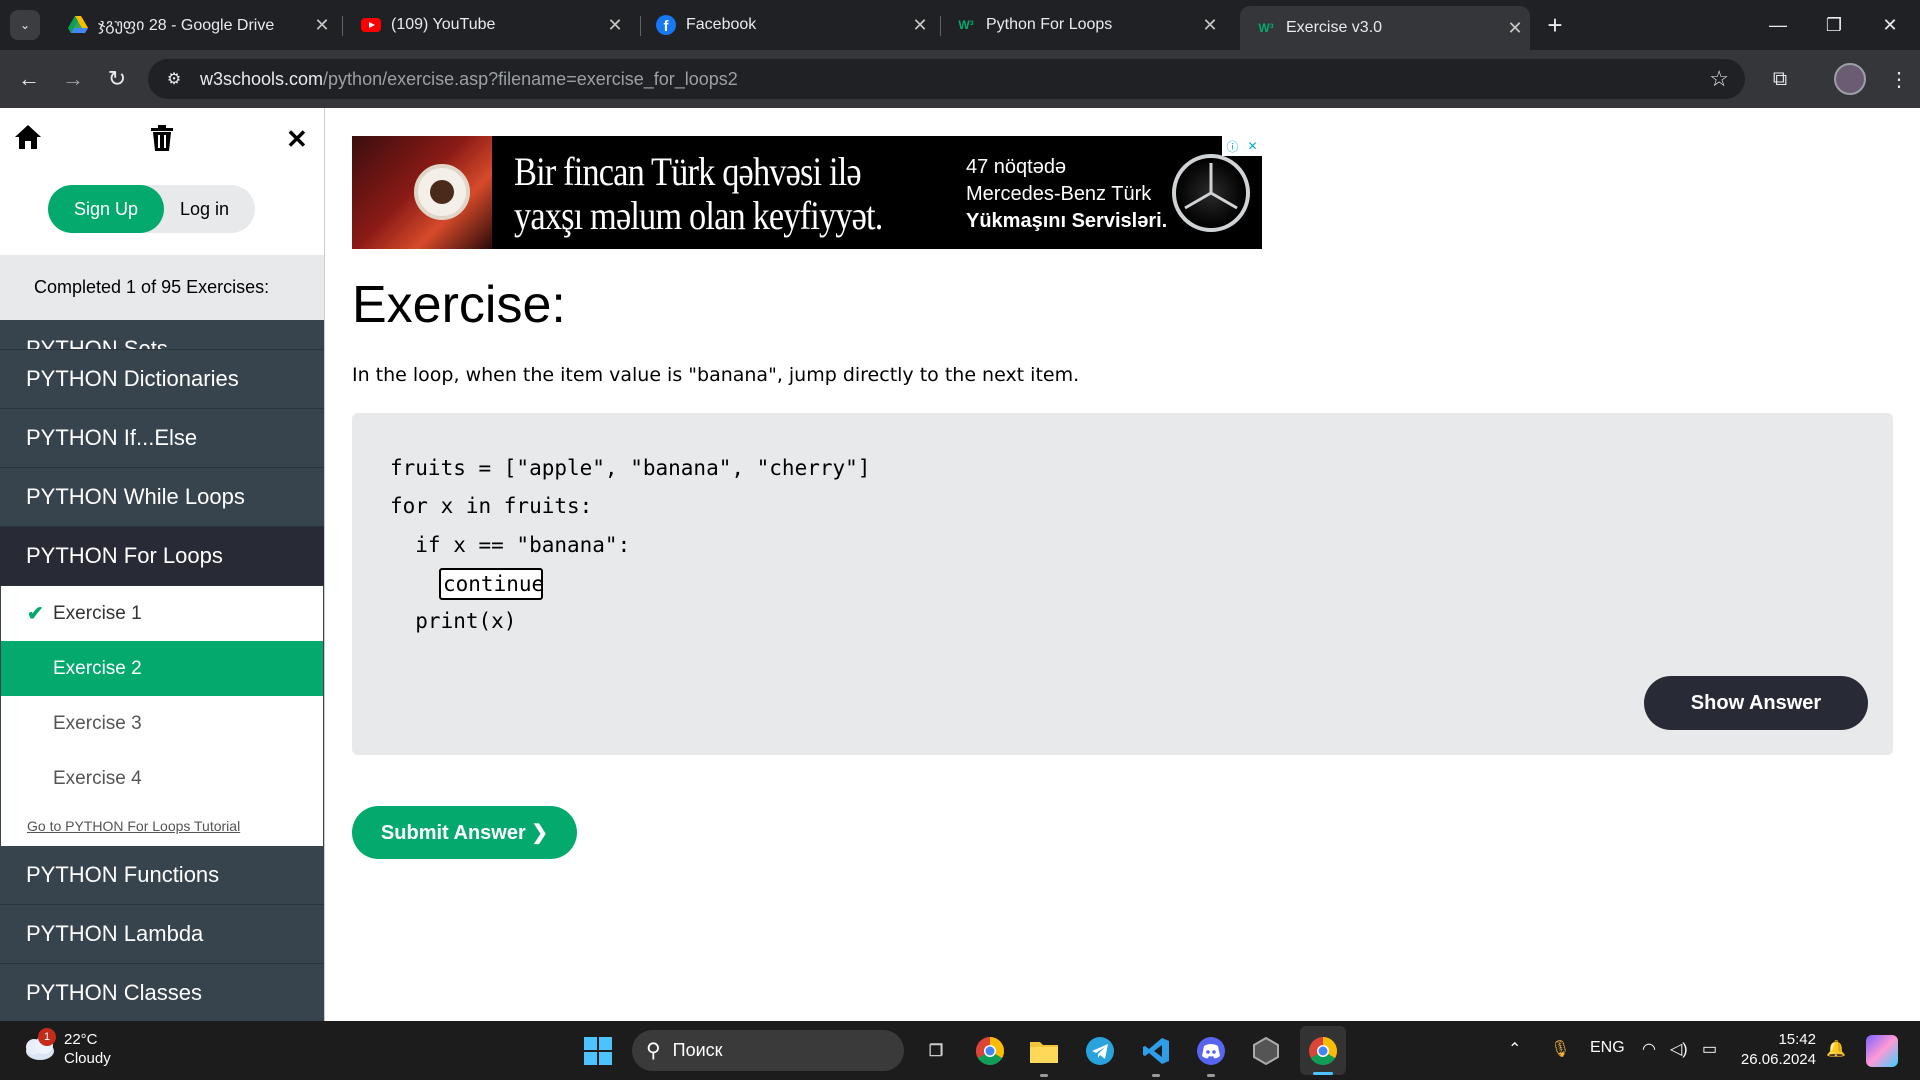  Describe the element at coordinates (162, 992) in the screenshot. I see `sidebar-item-classes: PYTHON Classes` at that location.